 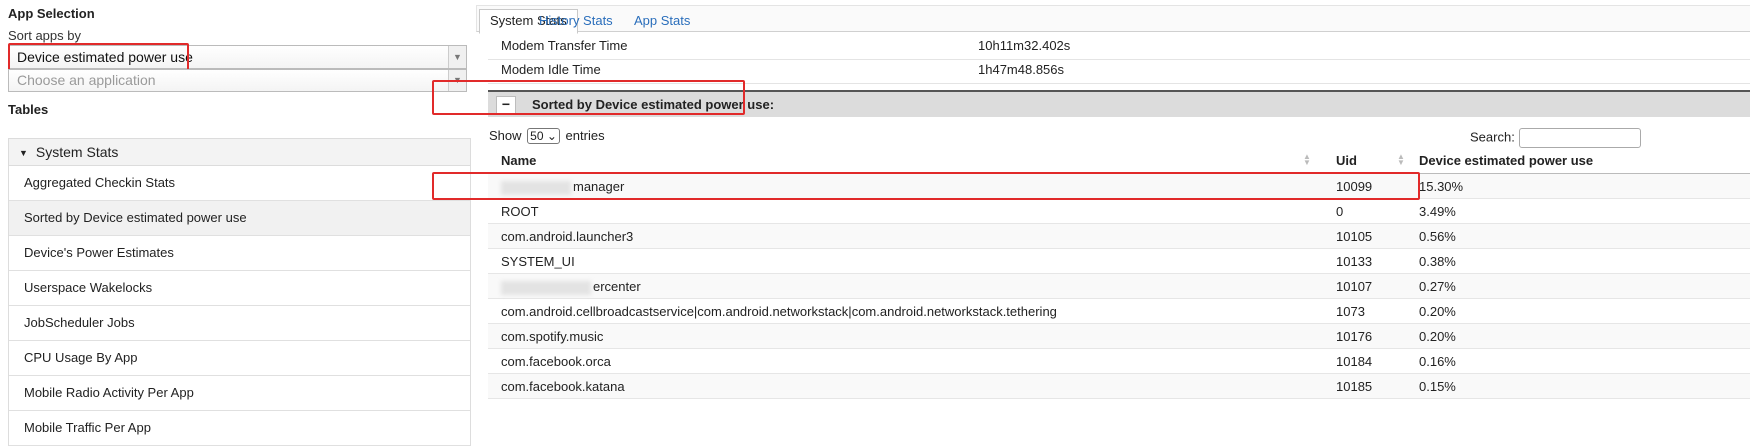 What do you see at coordinates (1506, 160) in the screenshot?
I see `column-header-power: Device estimated power use` at bounding box center [1506, 160].